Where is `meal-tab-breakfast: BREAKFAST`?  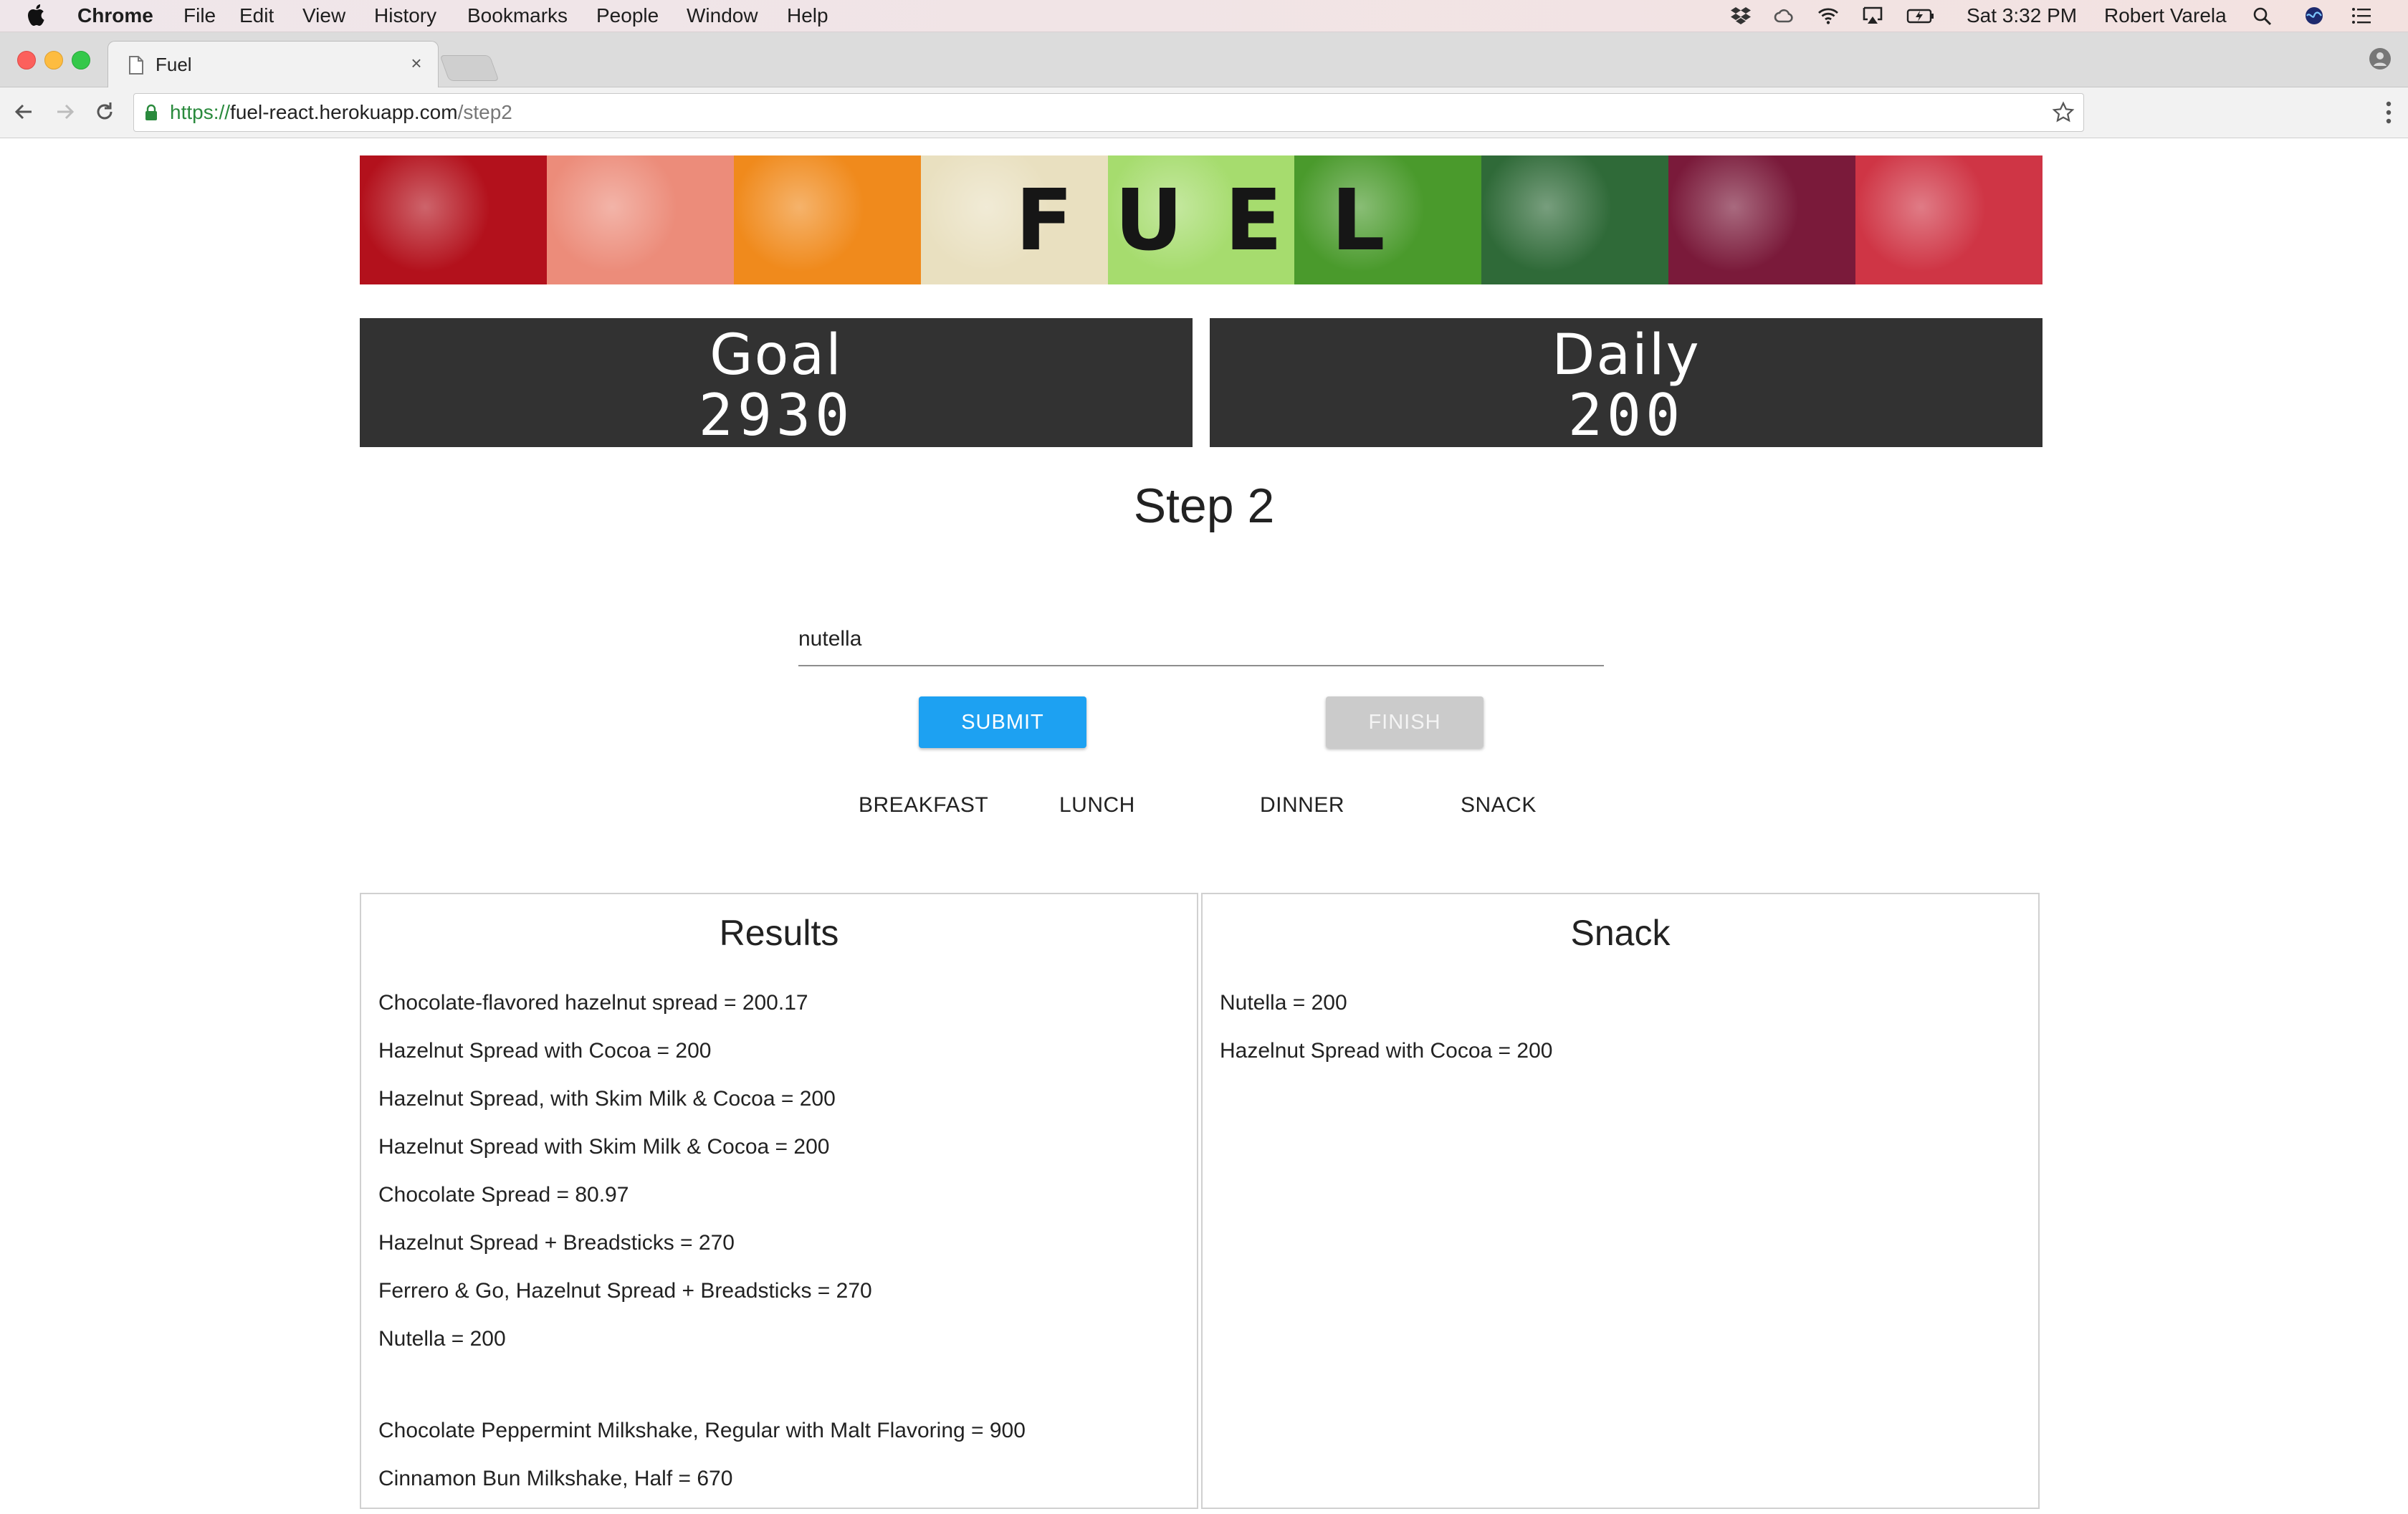 meal-tab-breakfast: BREAKFAST is located at coordinates (924, 805).